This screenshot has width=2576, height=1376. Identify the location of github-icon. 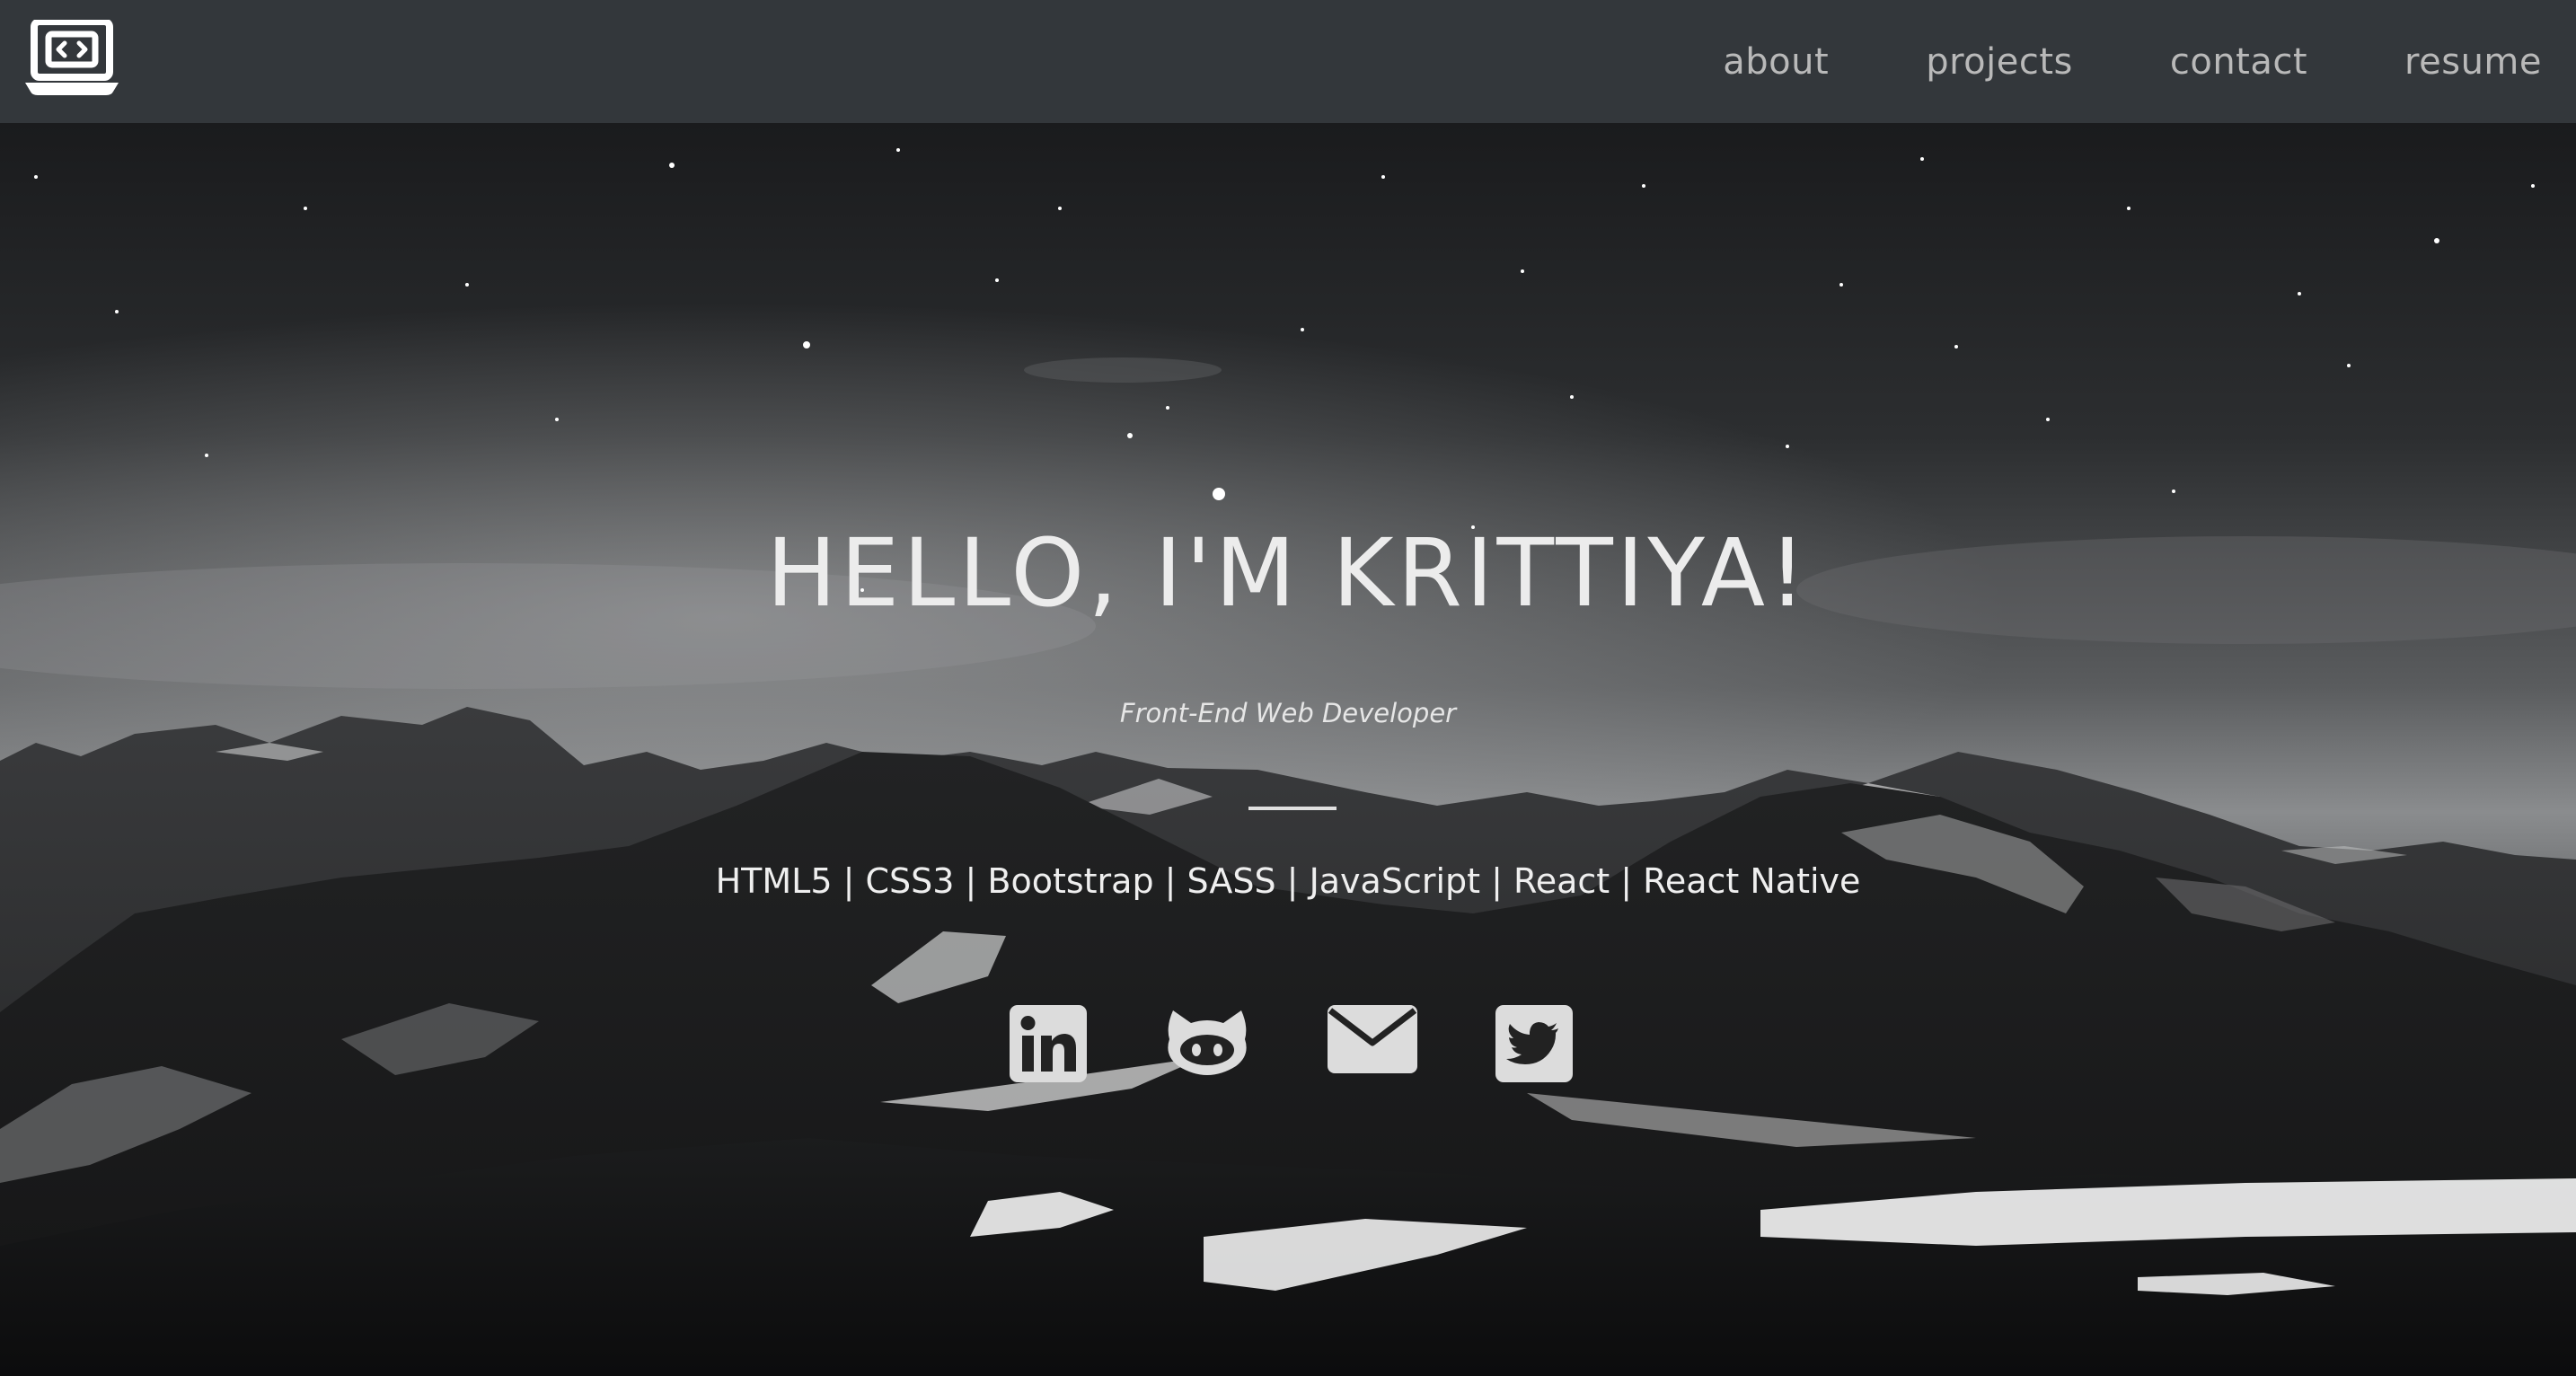
(1209, 1048).